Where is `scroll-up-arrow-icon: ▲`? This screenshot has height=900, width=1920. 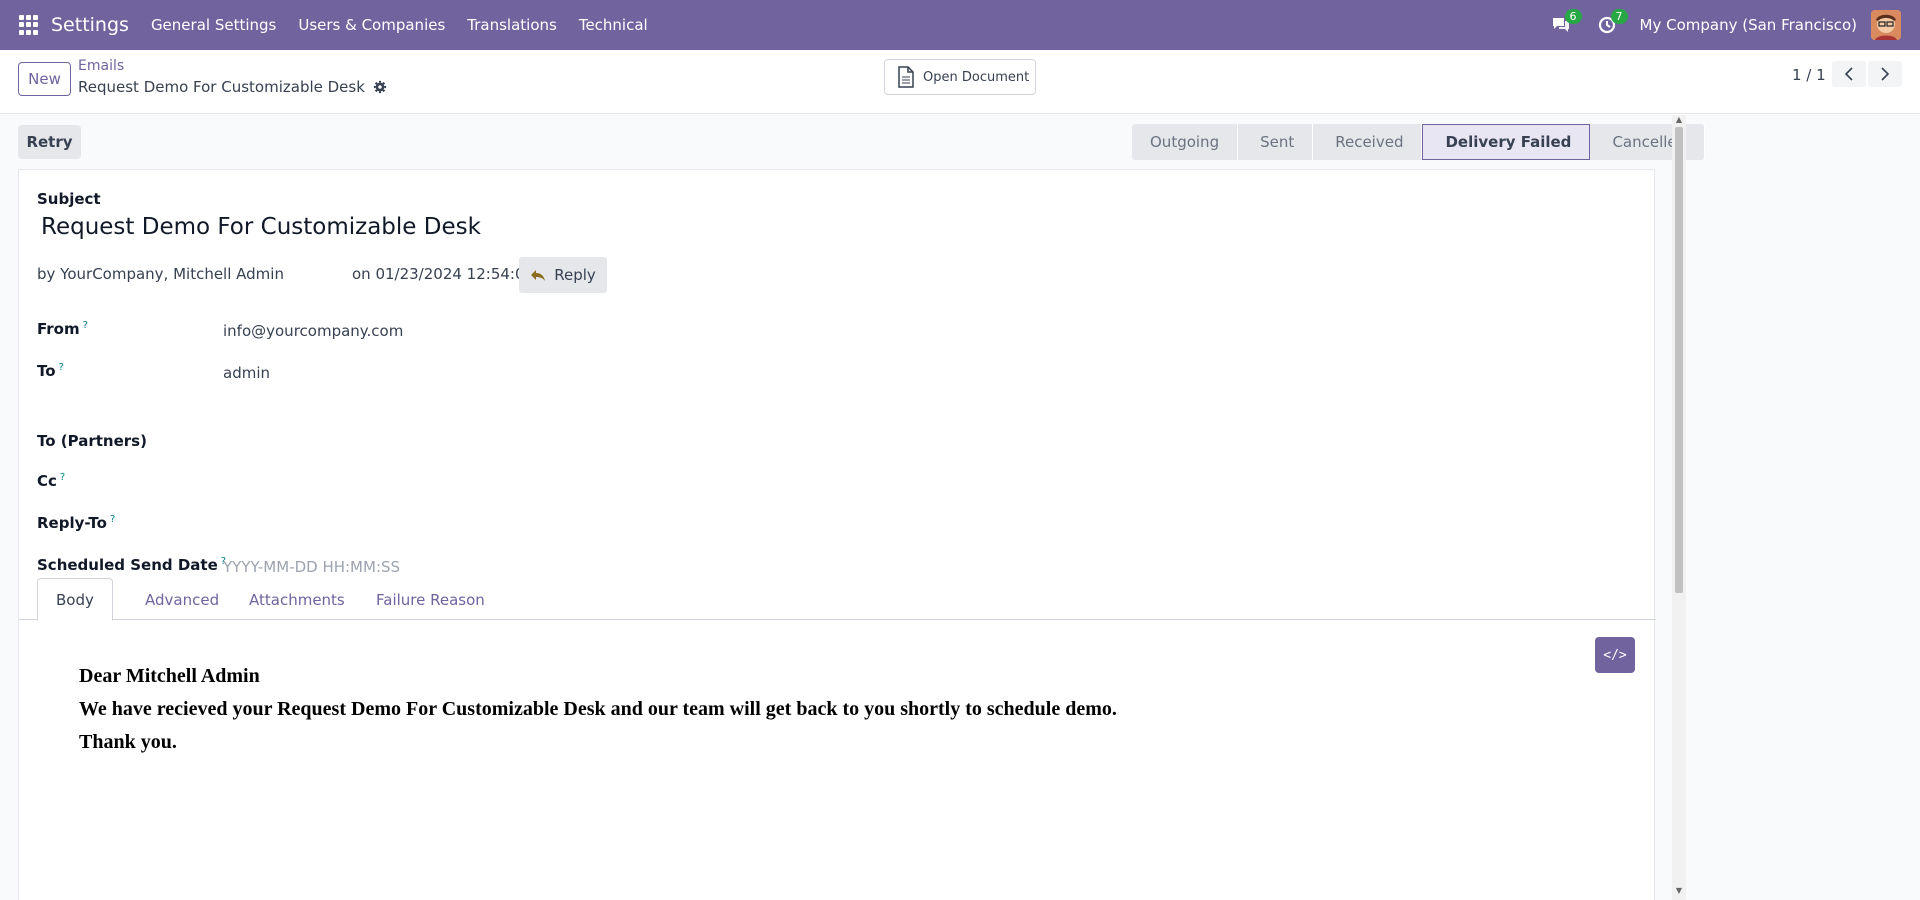
scroll-up-arrow-icon: ▲ is located at coordinates (1679, 120).